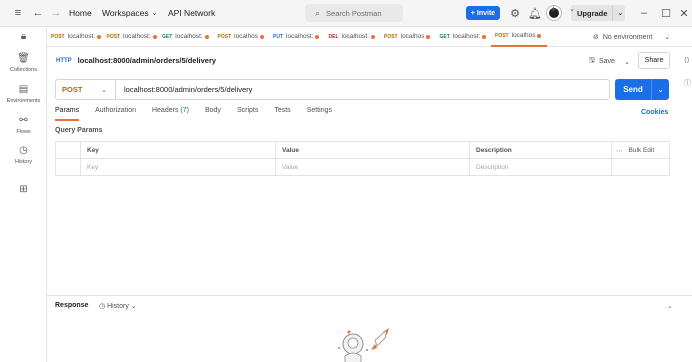 The width and height of the screenshot is (692, 362). Describe the element at coordinates (592, 60) in the screenshot. I see `save-icon: 🖫︎` at that location.